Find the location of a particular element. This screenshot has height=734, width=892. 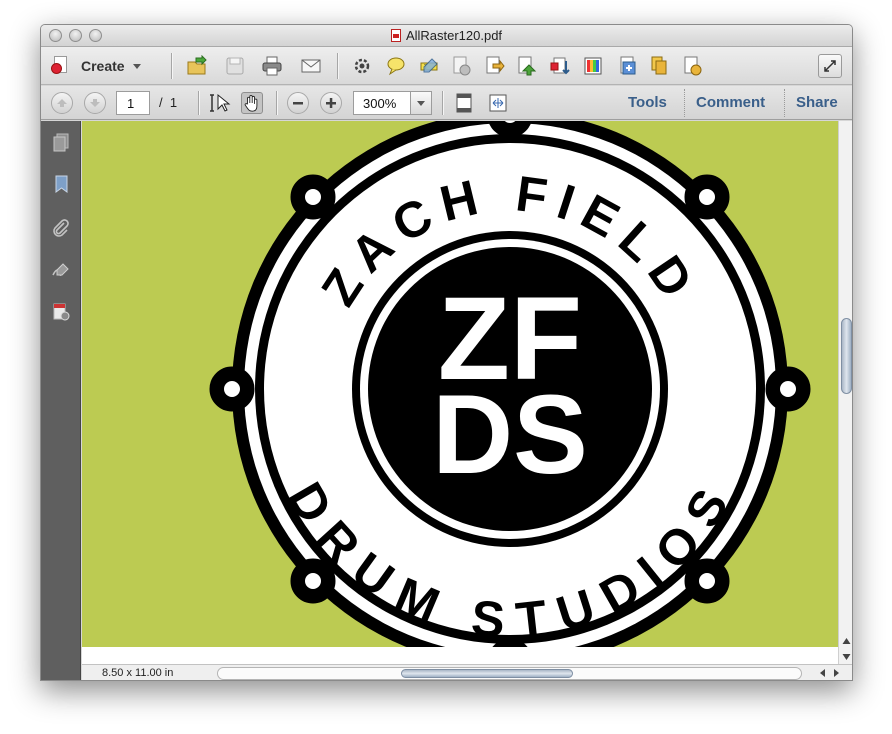

full-screen-button is located at coordinates (830, 66).